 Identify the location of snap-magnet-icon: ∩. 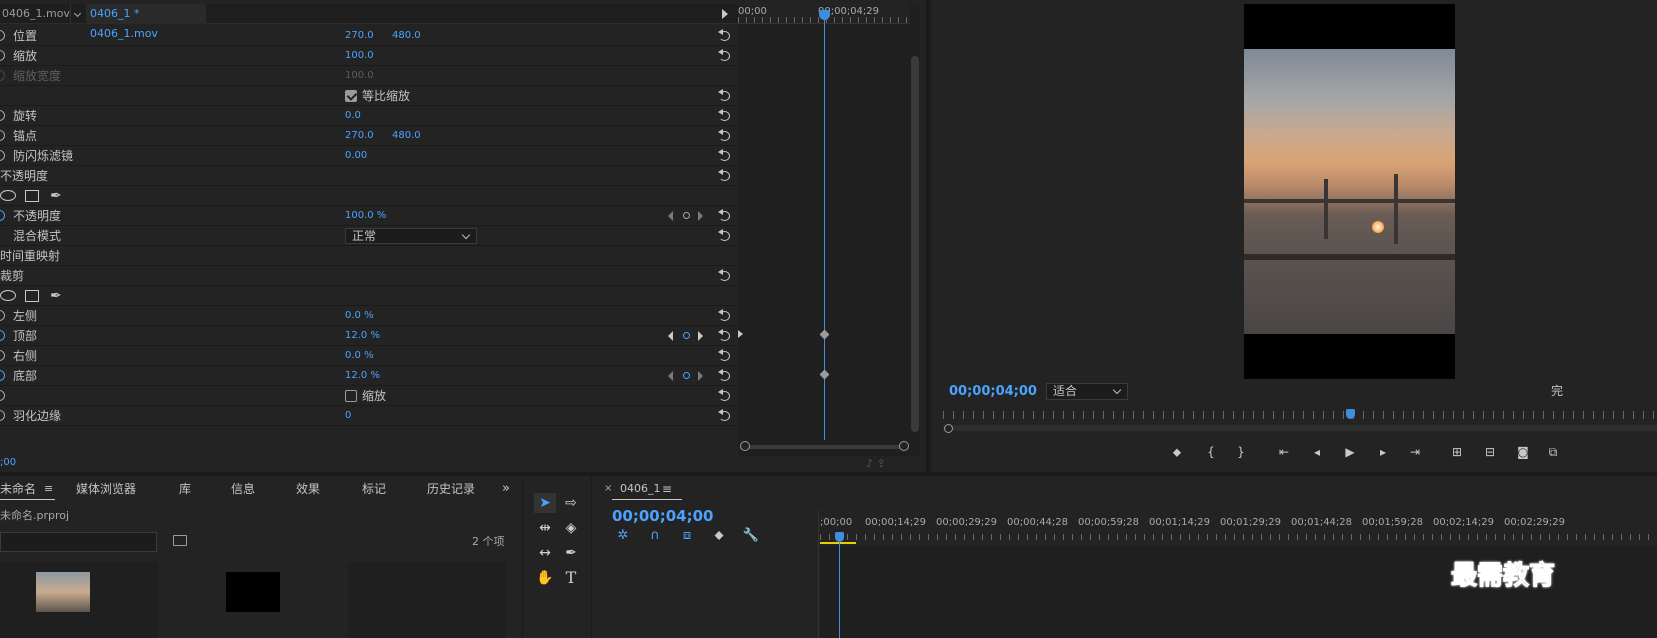
(655, 536).